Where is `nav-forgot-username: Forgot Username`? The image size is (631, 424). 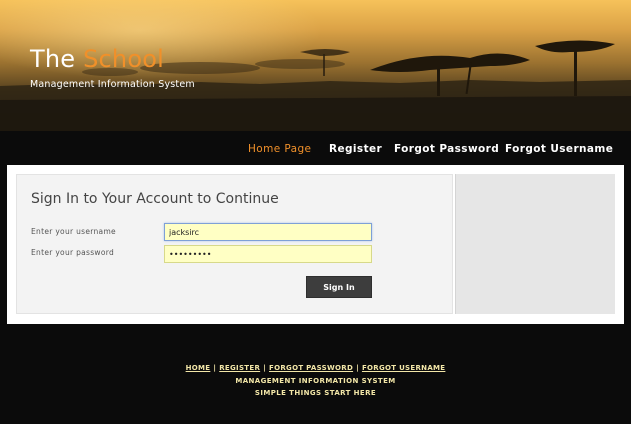 nav-forgot-username: Forgot Username is located at coordinates (559, 149).